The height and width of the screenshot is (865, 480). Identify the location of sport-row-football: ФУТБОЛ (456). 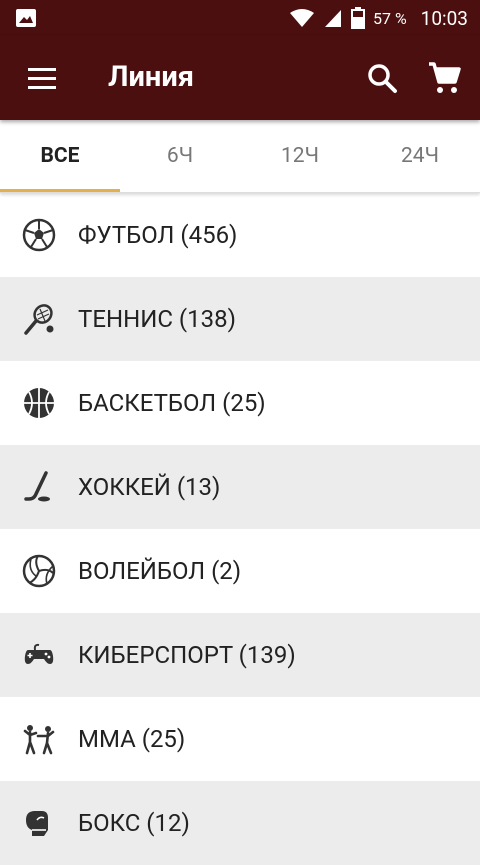
(240, 235).